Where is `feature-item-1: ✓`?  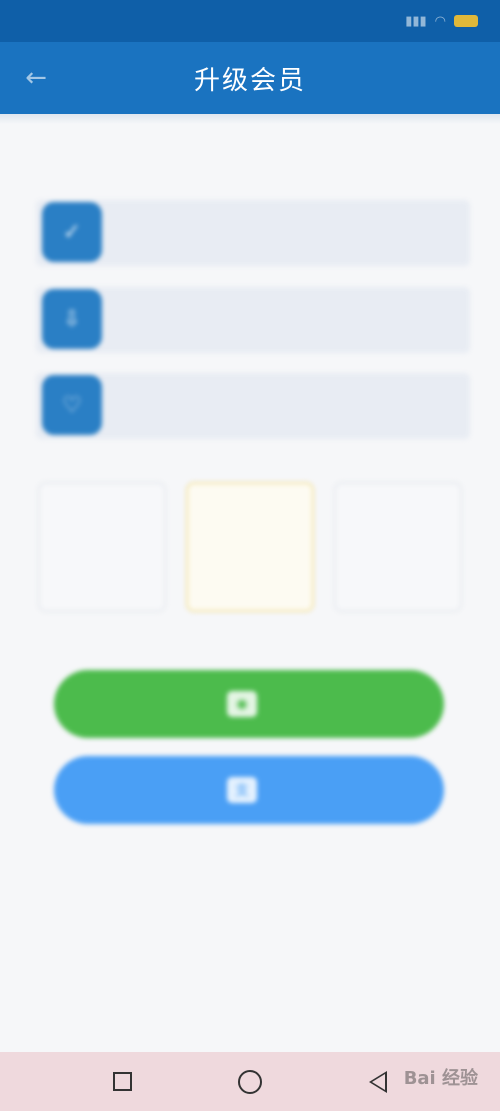 feature-item-1: ✓ is located at coordinates (253, 233).